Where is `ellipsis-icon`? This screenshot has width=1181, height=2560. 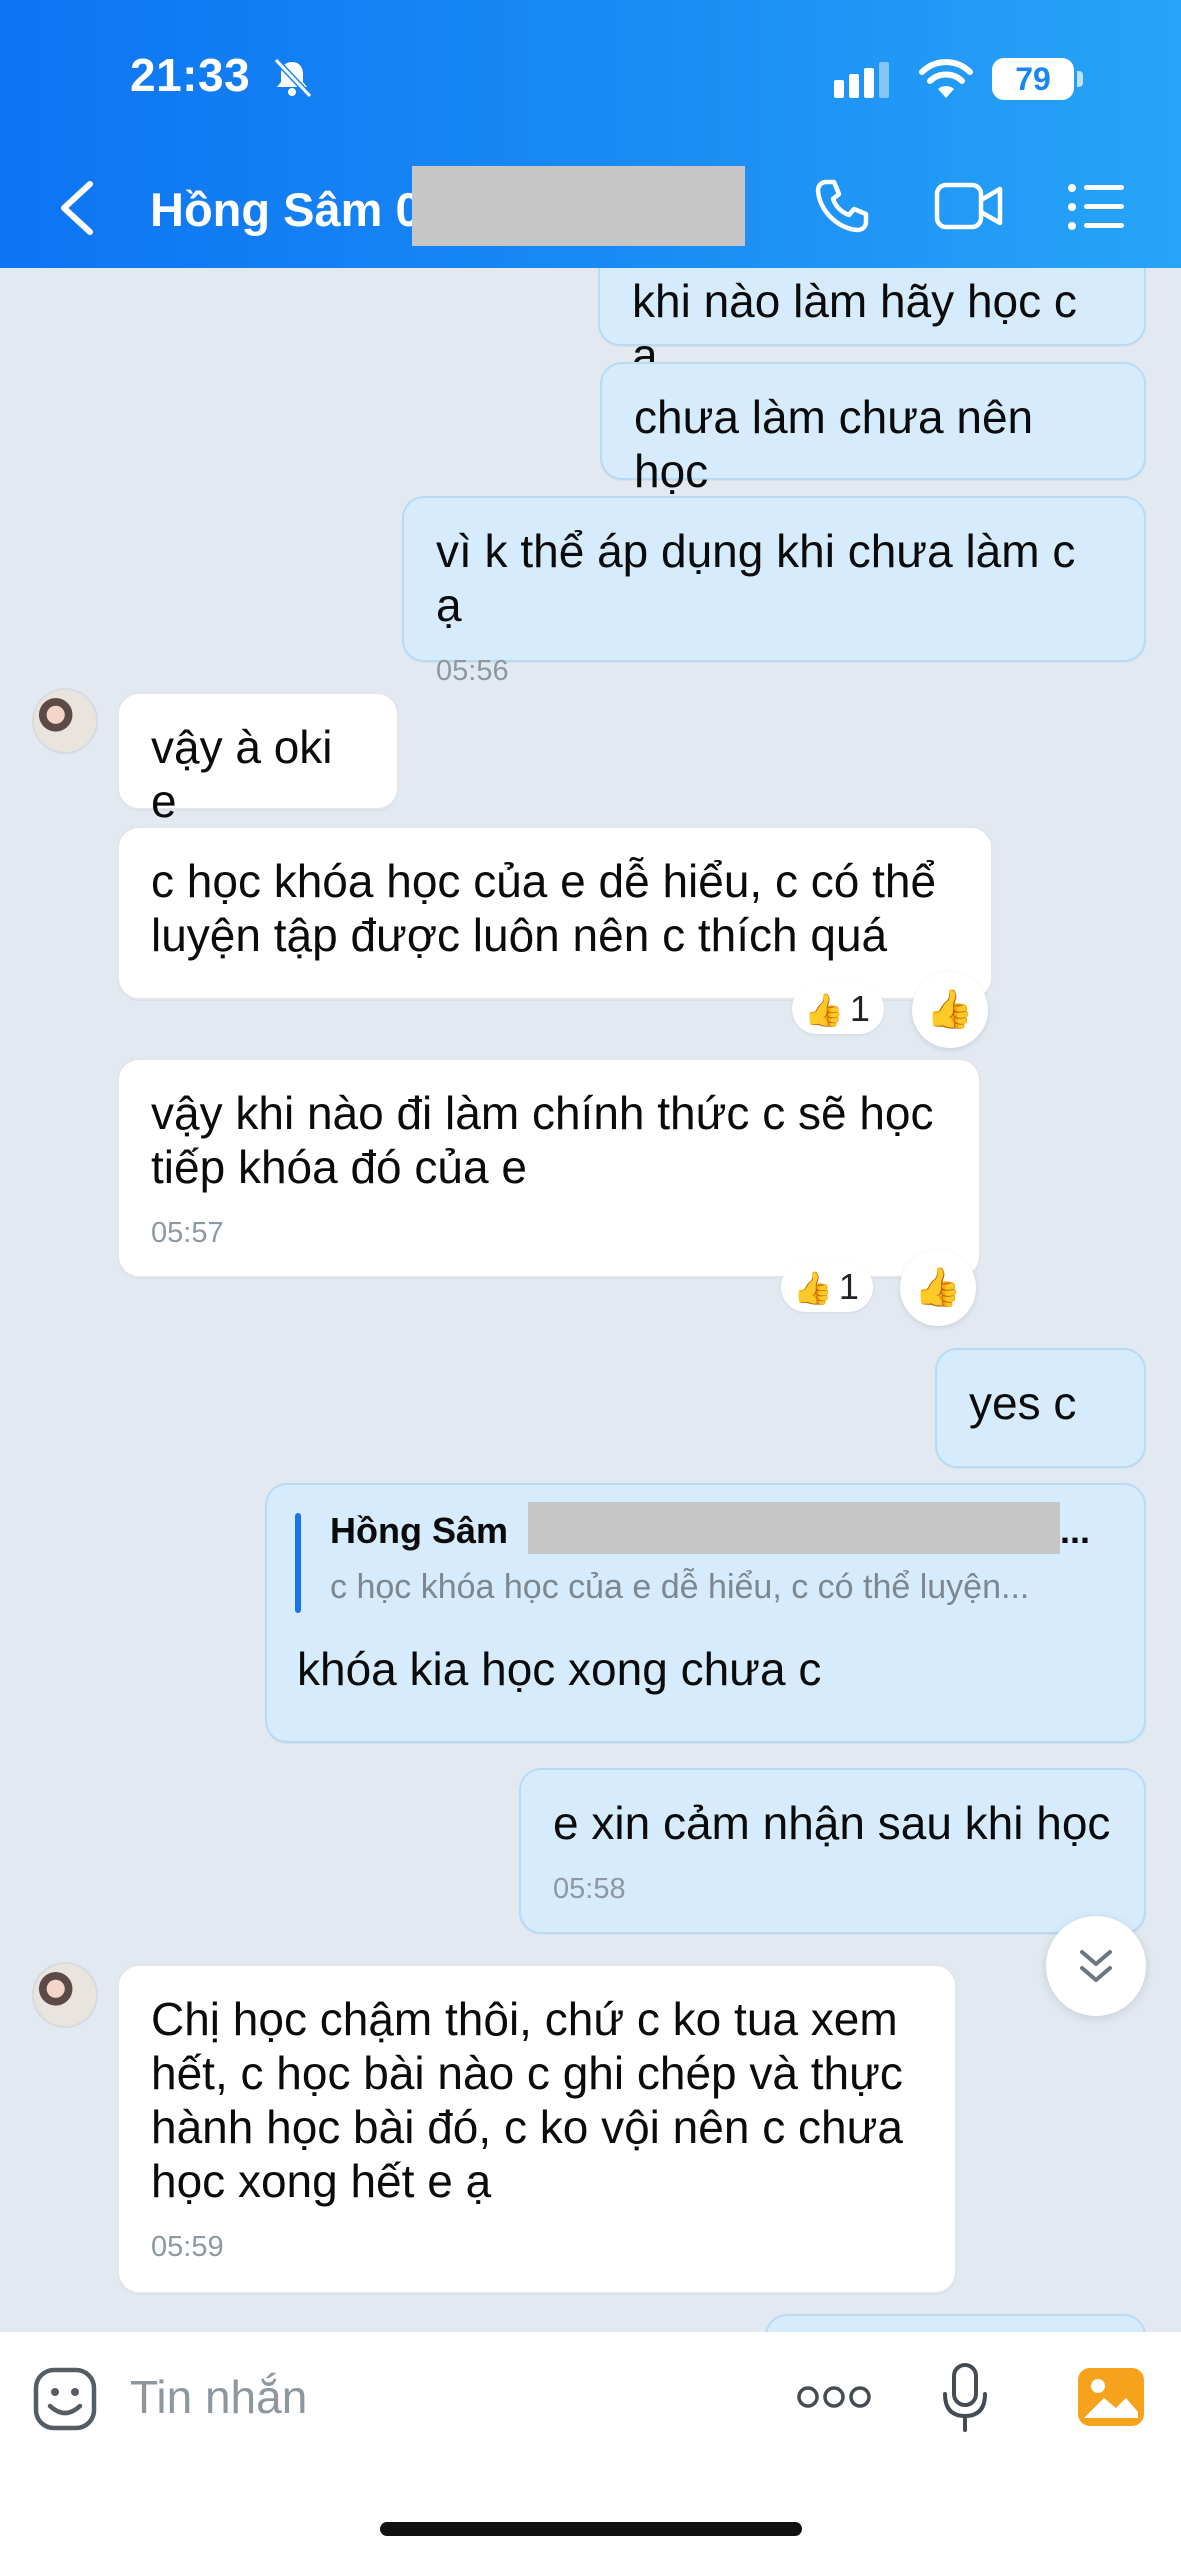
ellipsis-icon is located at coordinates (834, 2397).